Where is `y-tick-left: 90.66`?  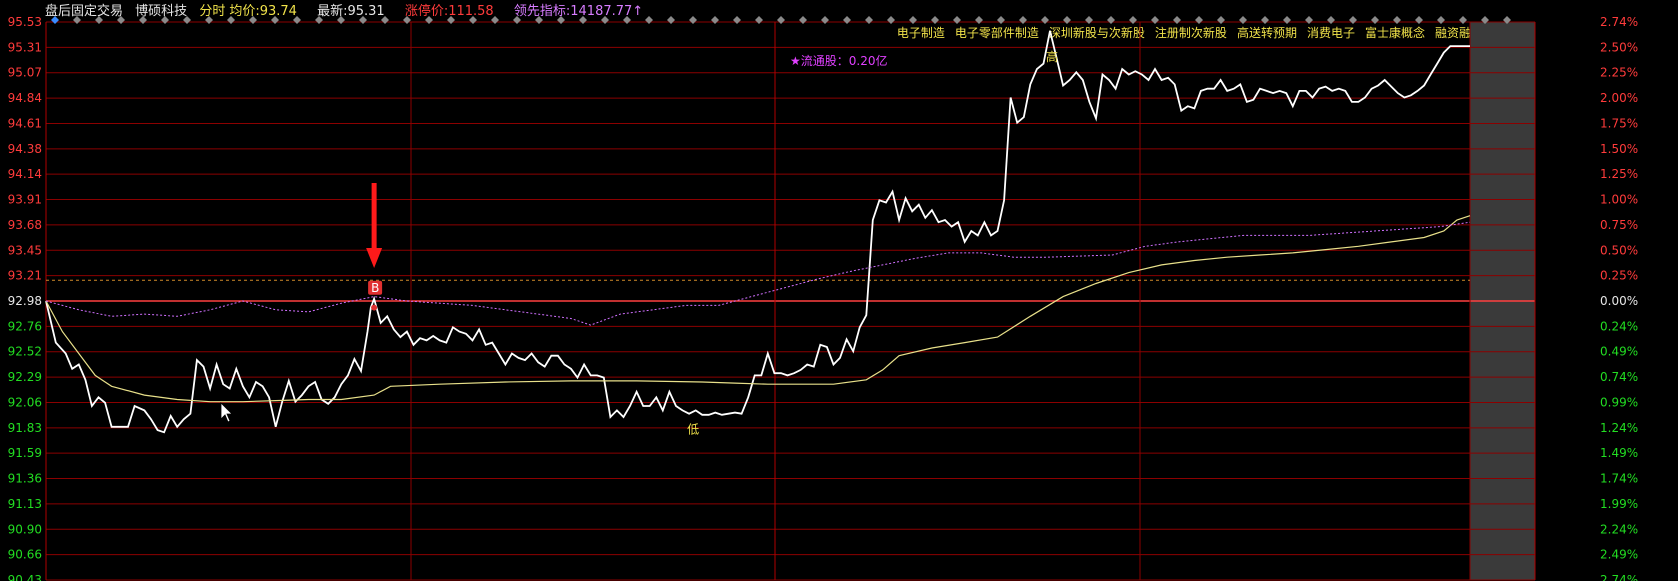
y-tick-left: 90.66 is located at coordinates (25, 555).